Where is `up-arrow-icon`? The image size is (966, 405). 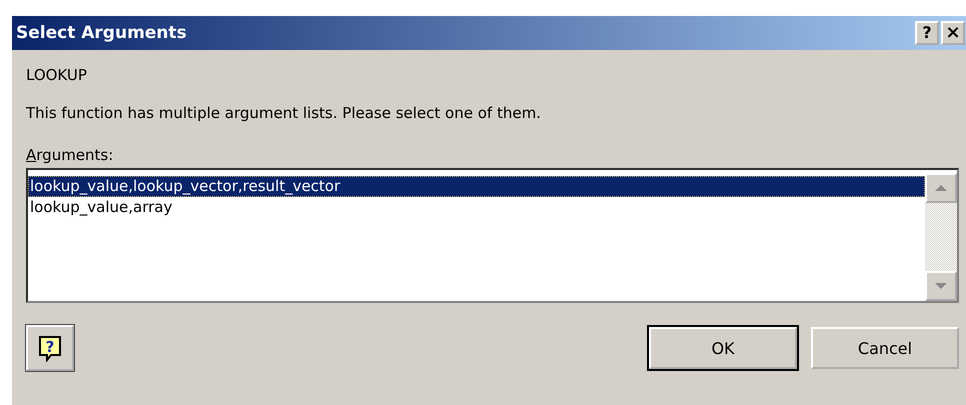
up-arrow-icon is located at coordinates (941, 188).